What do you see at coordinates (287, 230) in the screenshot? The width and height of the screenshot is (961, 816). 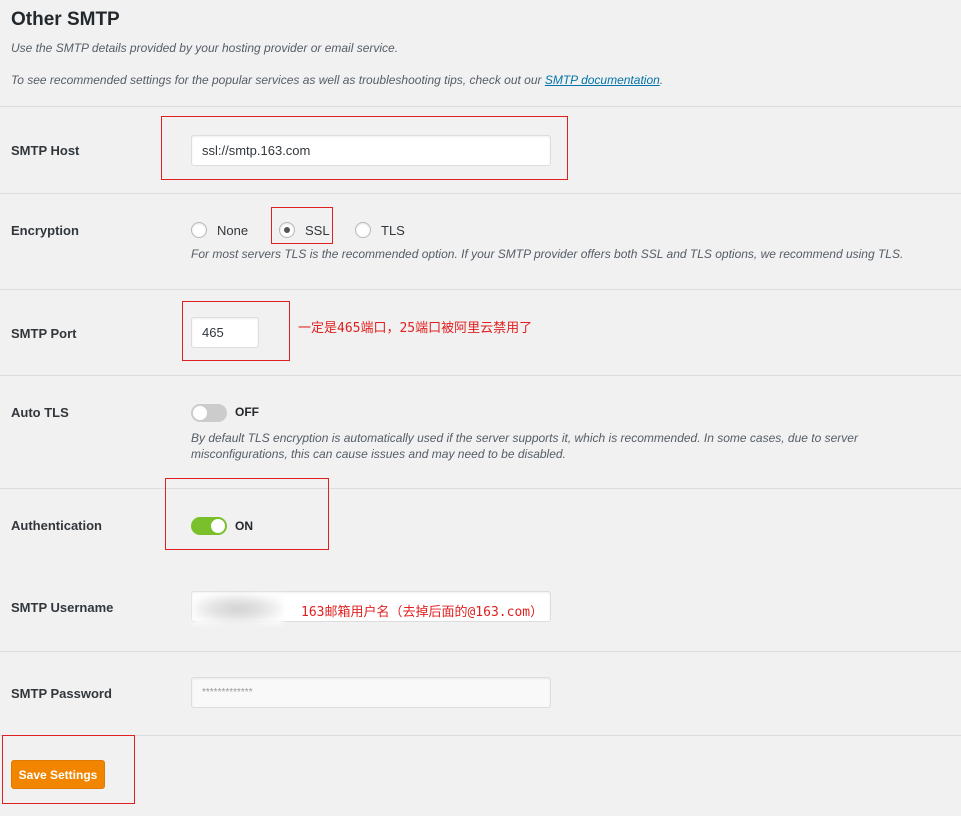 I see `radio-ssl` at bounding box center [287, 230].